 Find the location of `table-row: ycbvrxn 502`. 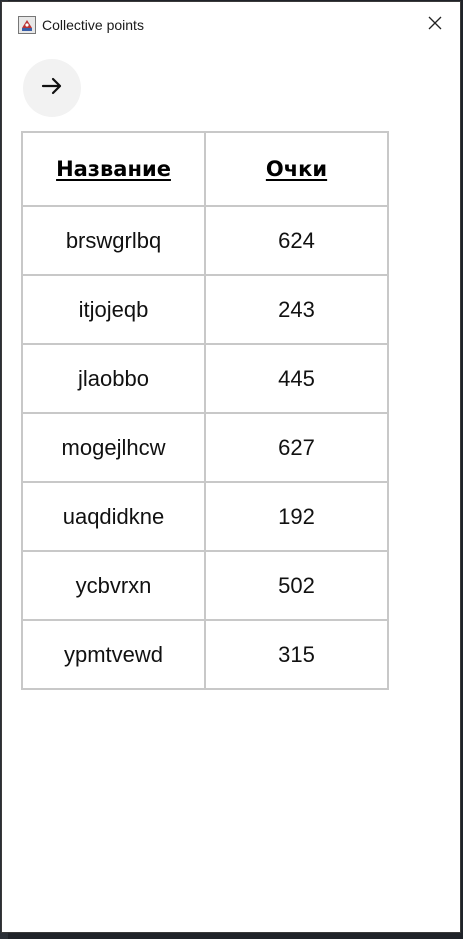

table-row: ycbvrxn 502 is located at coordinates (205, 585).